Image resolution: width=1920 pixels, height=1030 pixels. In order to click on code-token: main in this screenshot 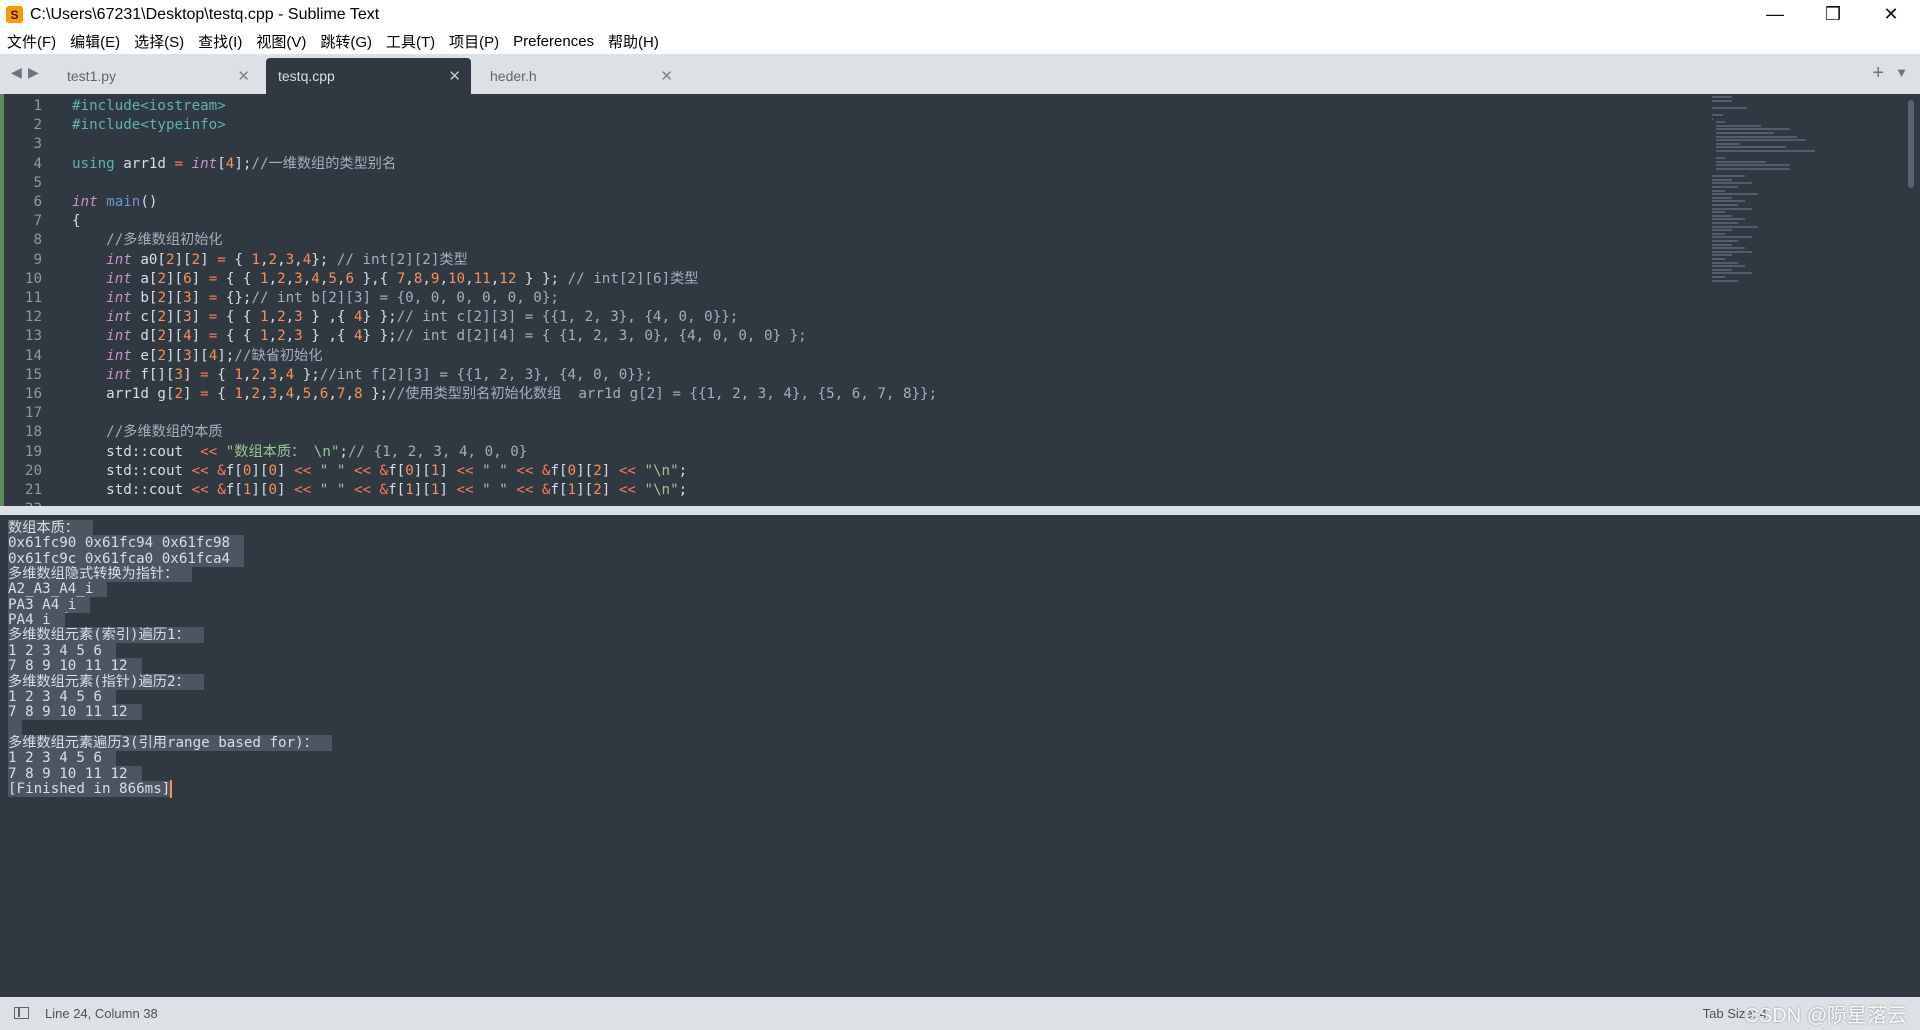, I will do `click(123, 202)`.